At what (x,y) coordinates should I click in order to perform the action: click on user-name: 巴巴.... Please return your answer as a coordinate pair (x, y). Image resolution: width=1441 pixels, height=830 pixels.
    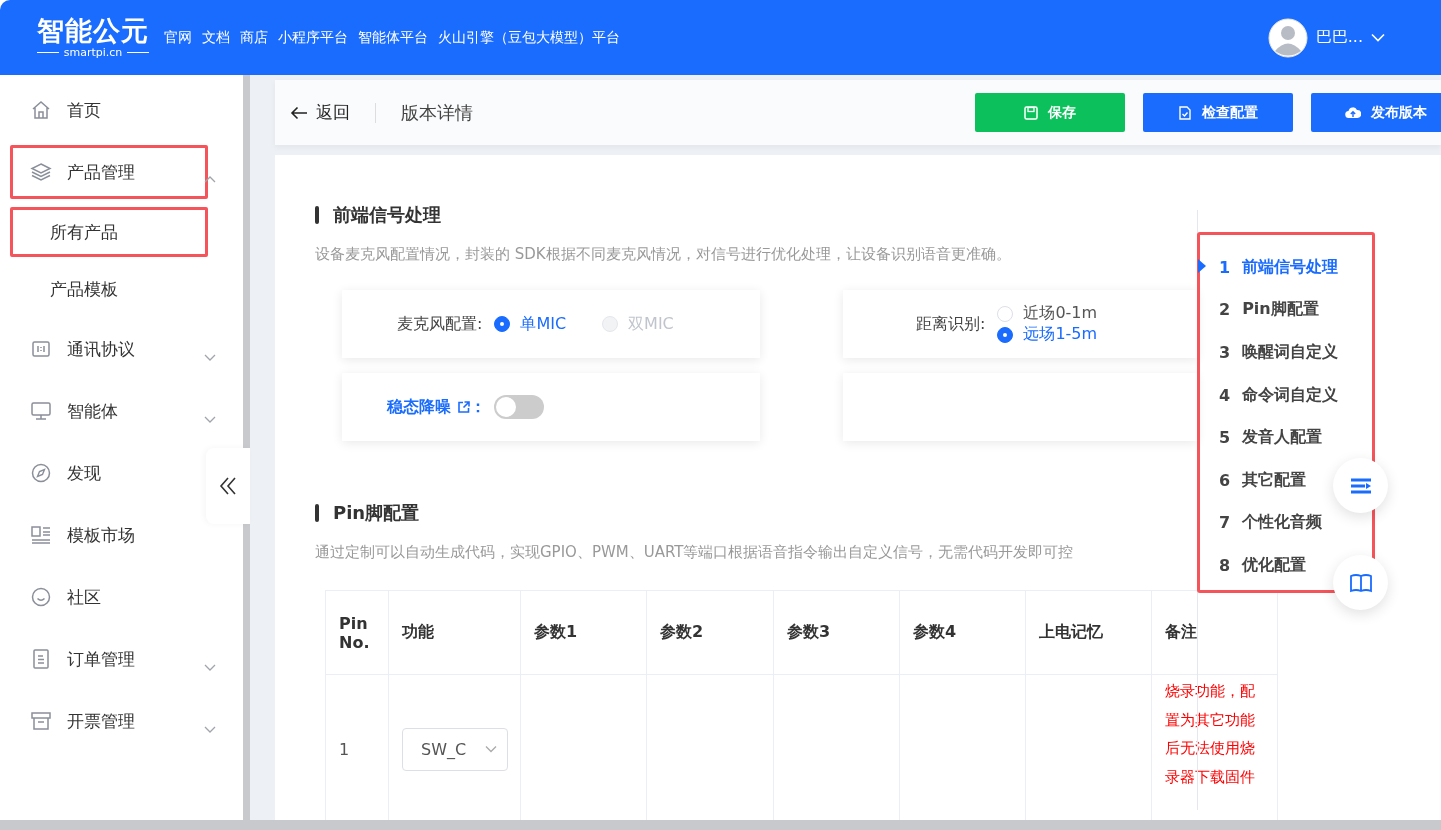
    Looking at the image, I should click on (1339, 37).